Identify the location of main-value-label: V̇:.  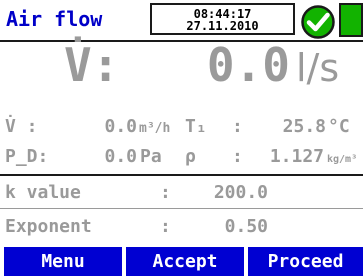
(92, 65).